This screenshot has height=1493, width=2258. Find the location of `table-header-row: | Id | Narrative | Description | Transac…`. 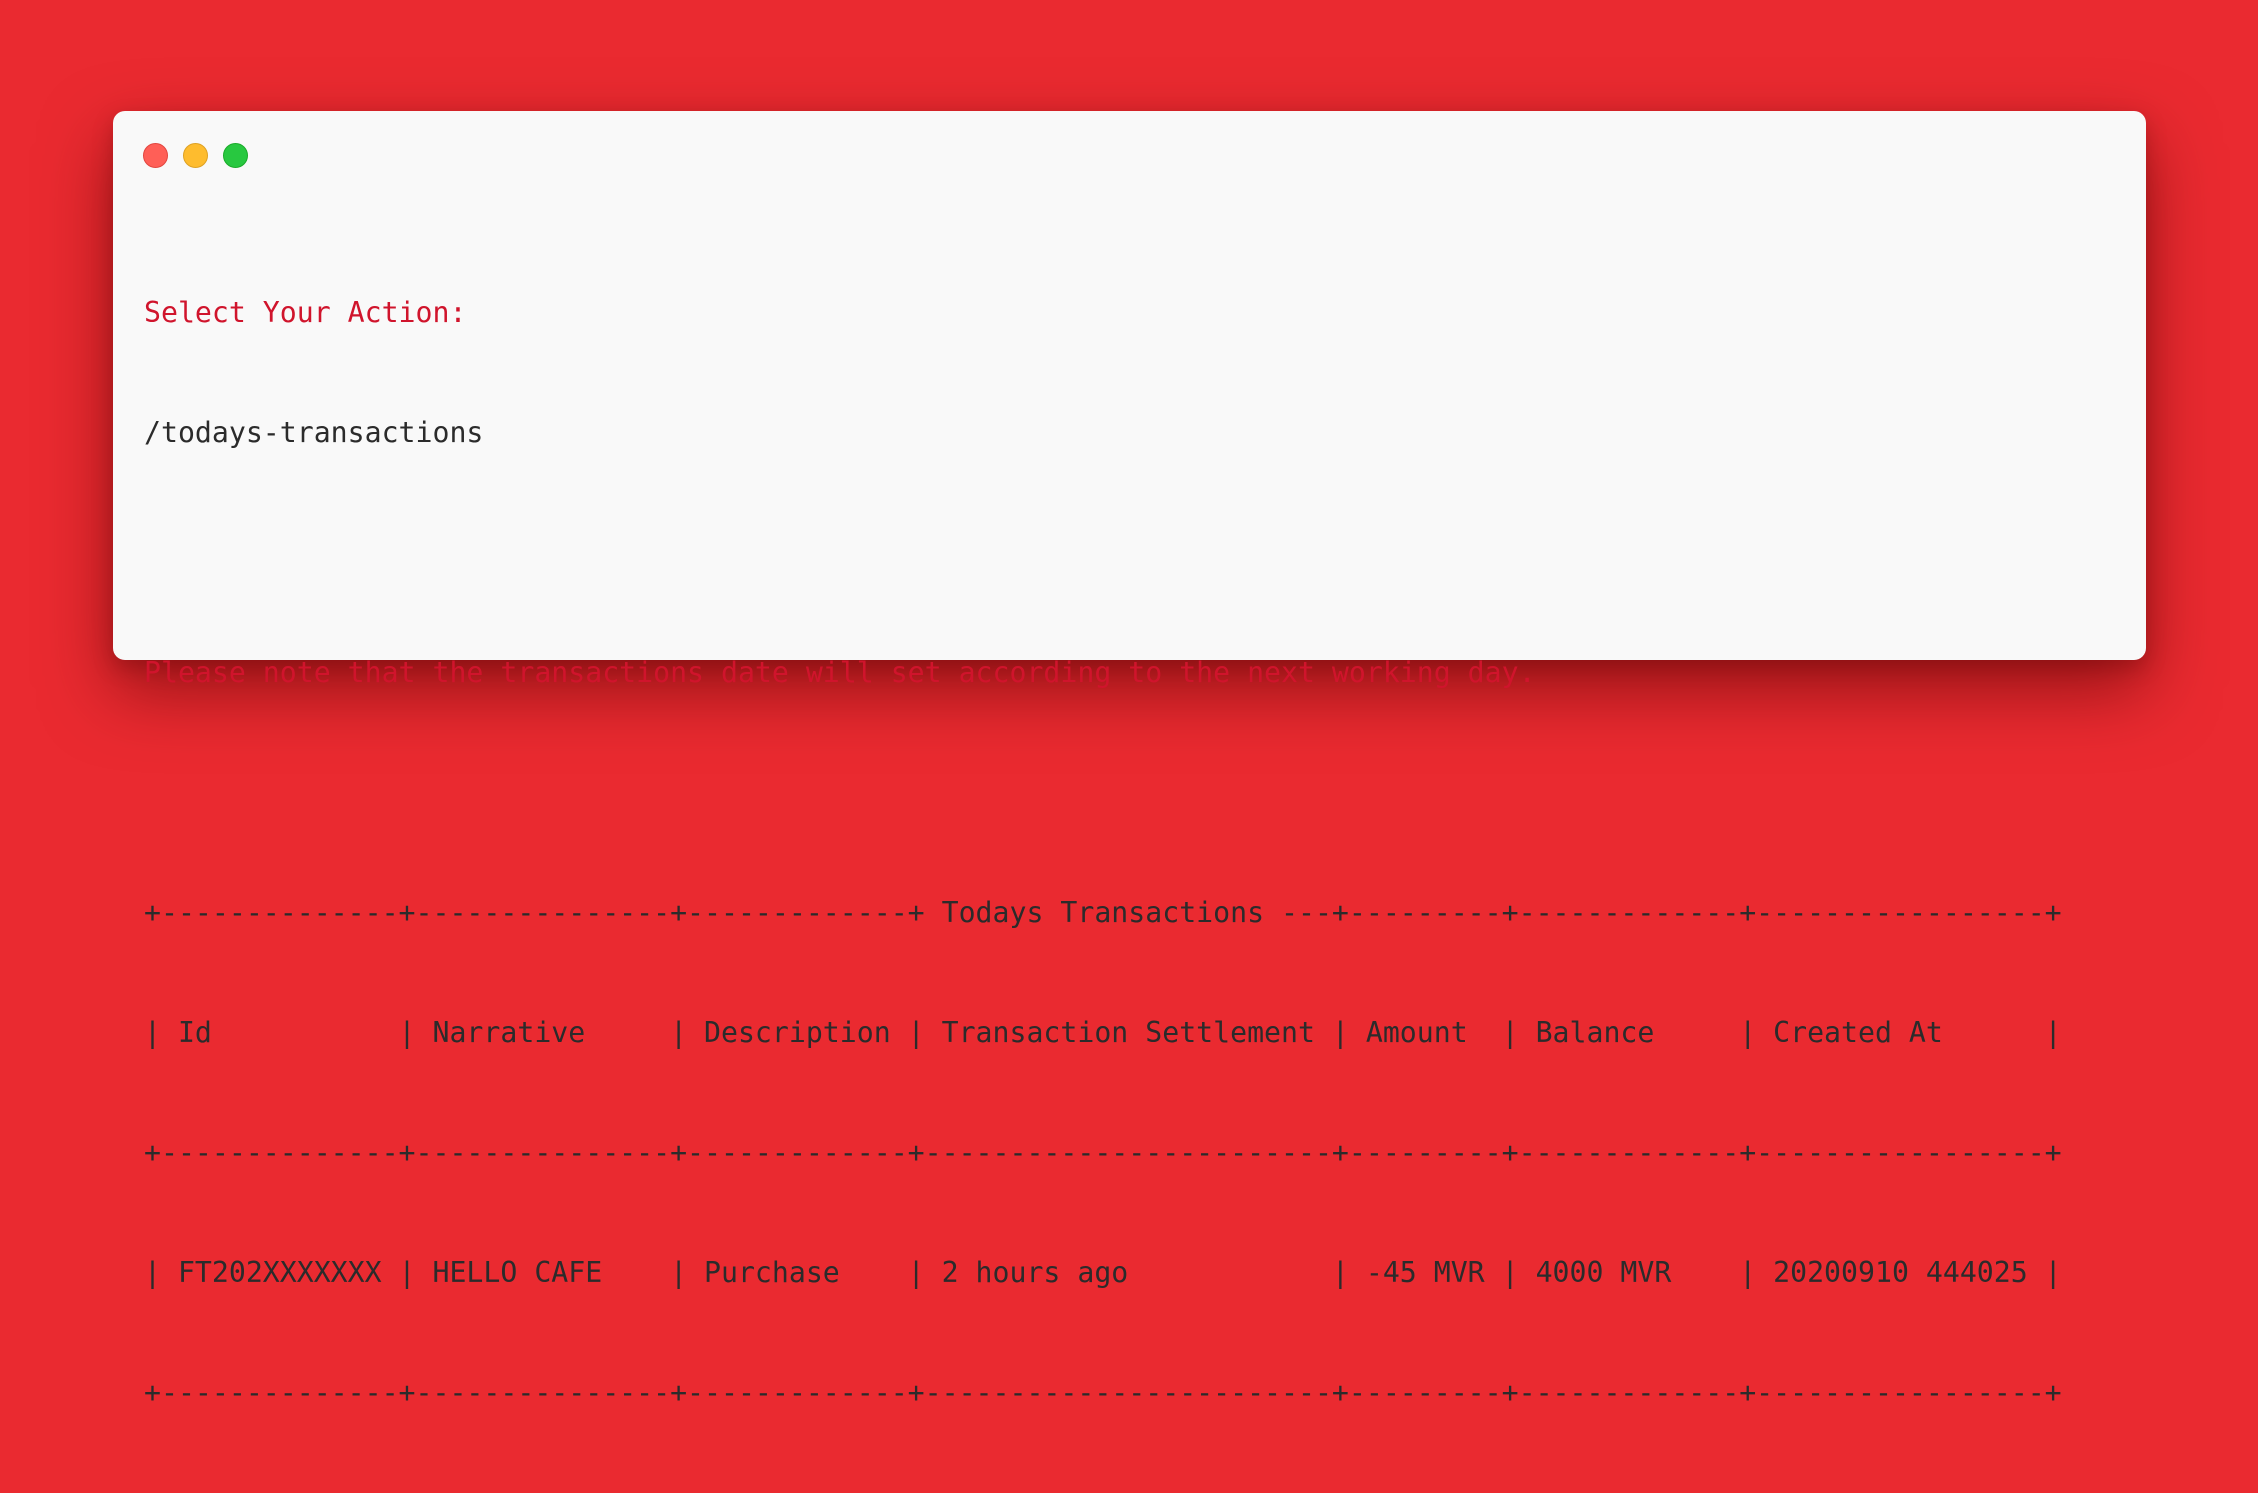

table-header-row: | Id | Narrative | Description | Transac… is located at coordinates (1103, 1032).